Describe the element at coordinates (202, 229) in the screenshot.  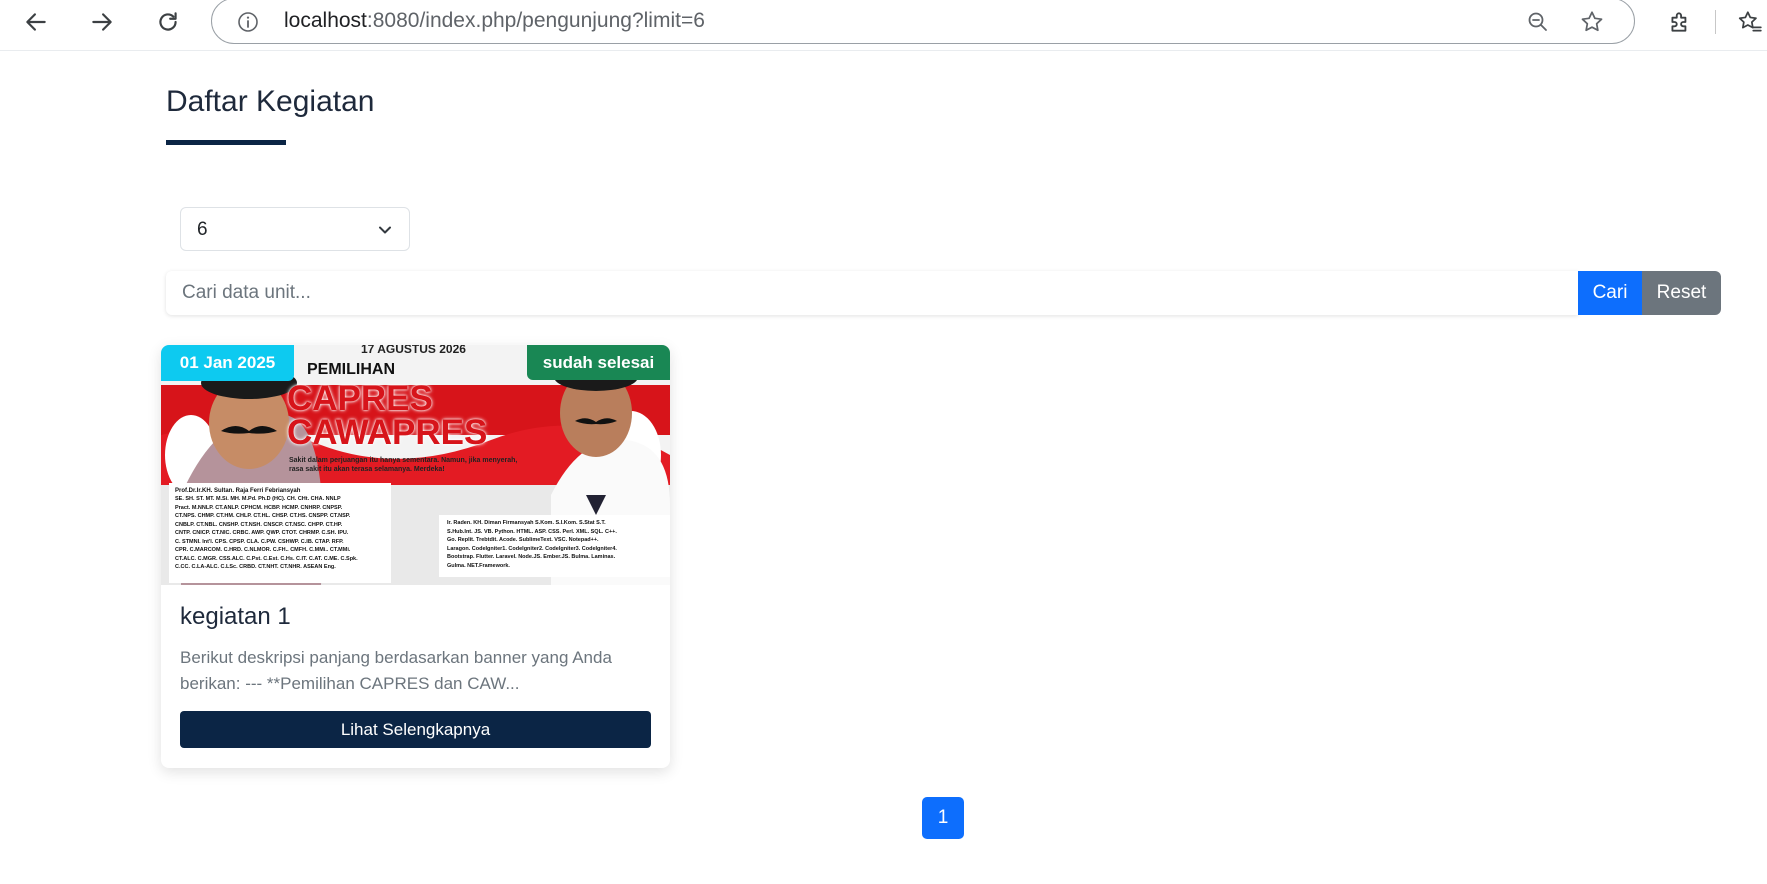
I see `limit-select-value: 6` at that location.